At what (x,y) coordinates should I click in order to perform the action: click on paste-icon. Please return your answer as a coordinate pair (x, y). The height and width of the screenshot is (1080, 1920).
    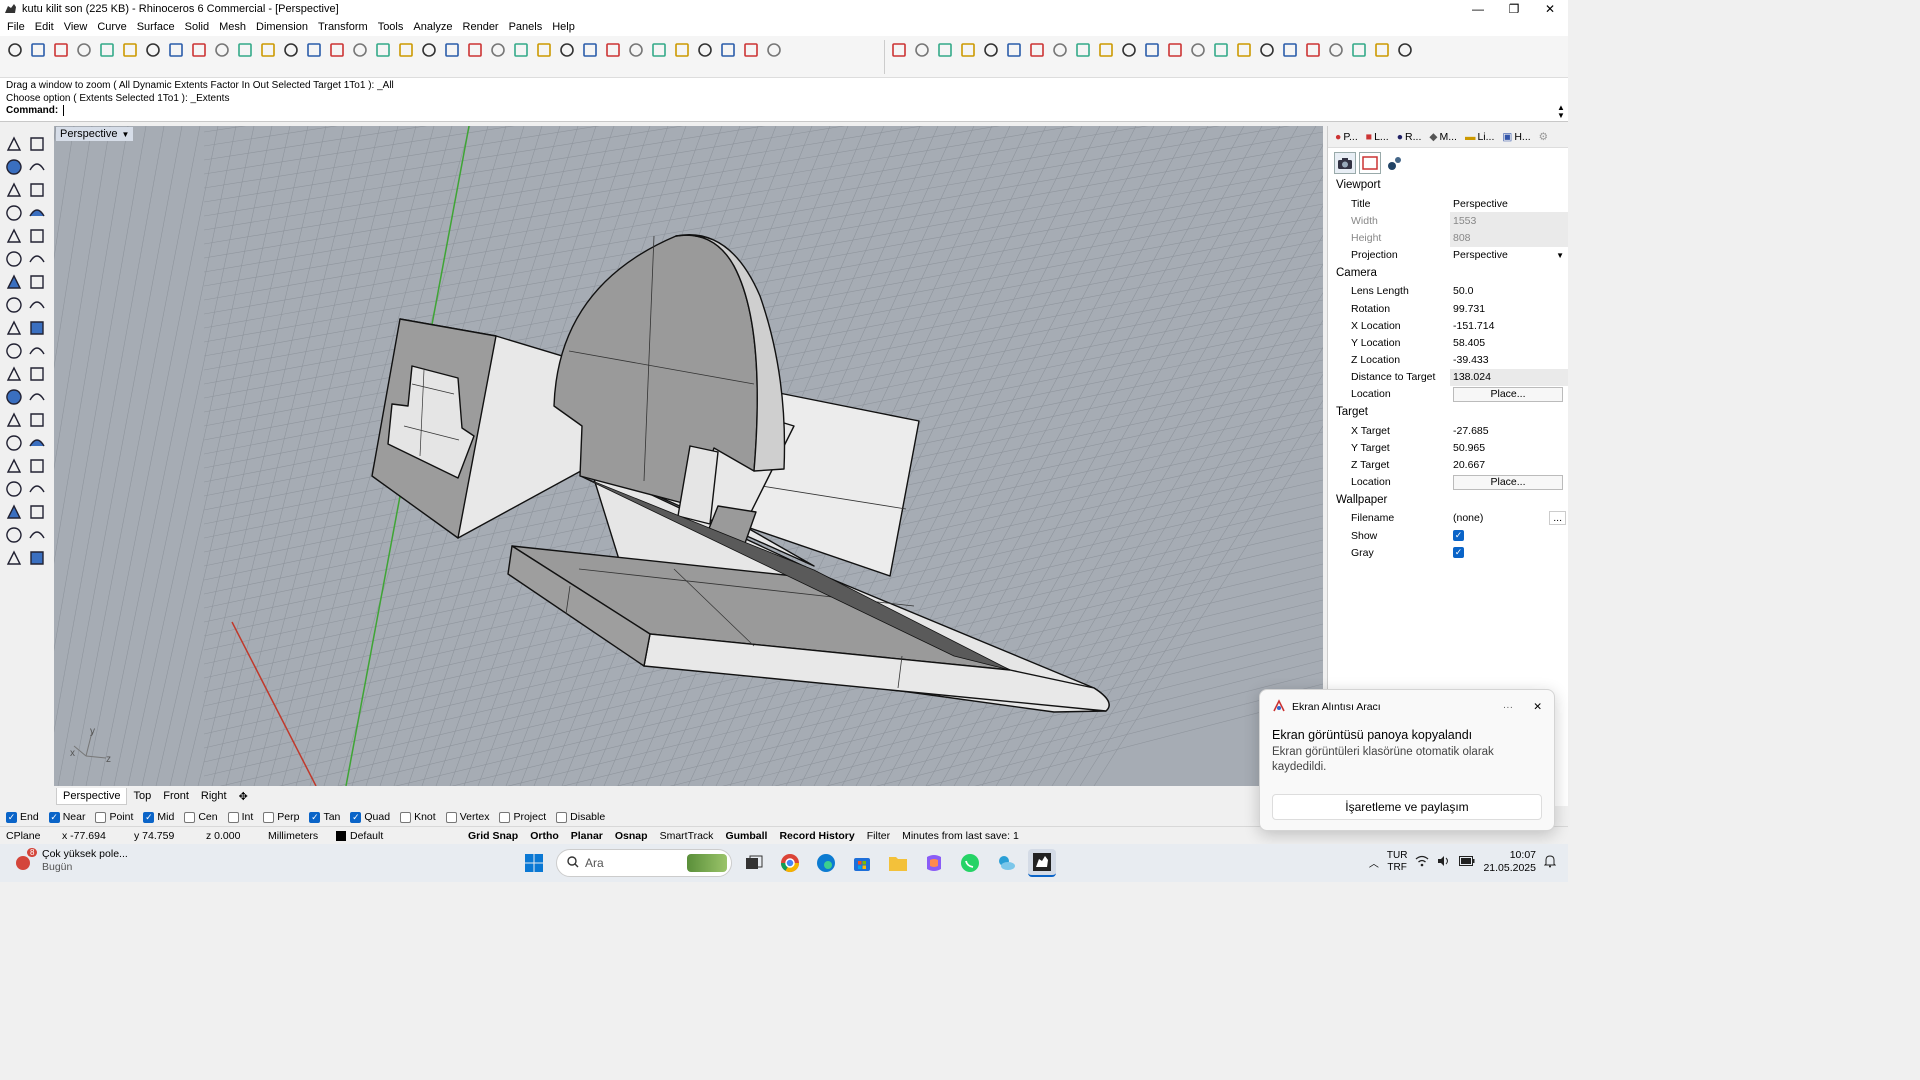
    Looking at the image, I should click on (176, 50).